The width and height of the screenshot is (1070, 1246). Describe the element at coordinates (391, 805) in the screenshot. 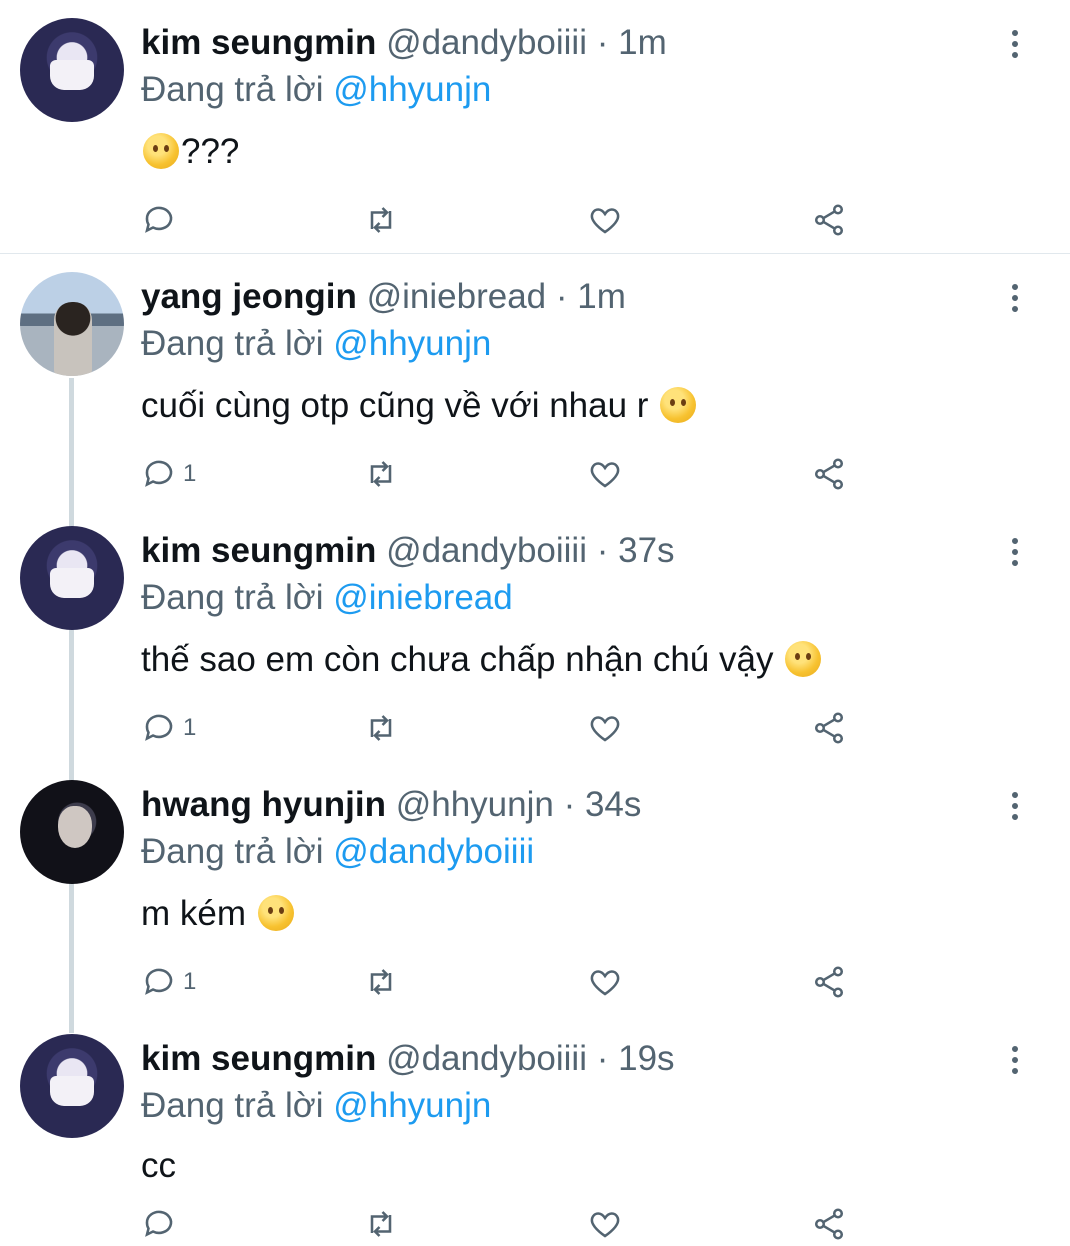

I see `tweet-header: hwang hyunjin @hhyunjn · 34s` at that location.